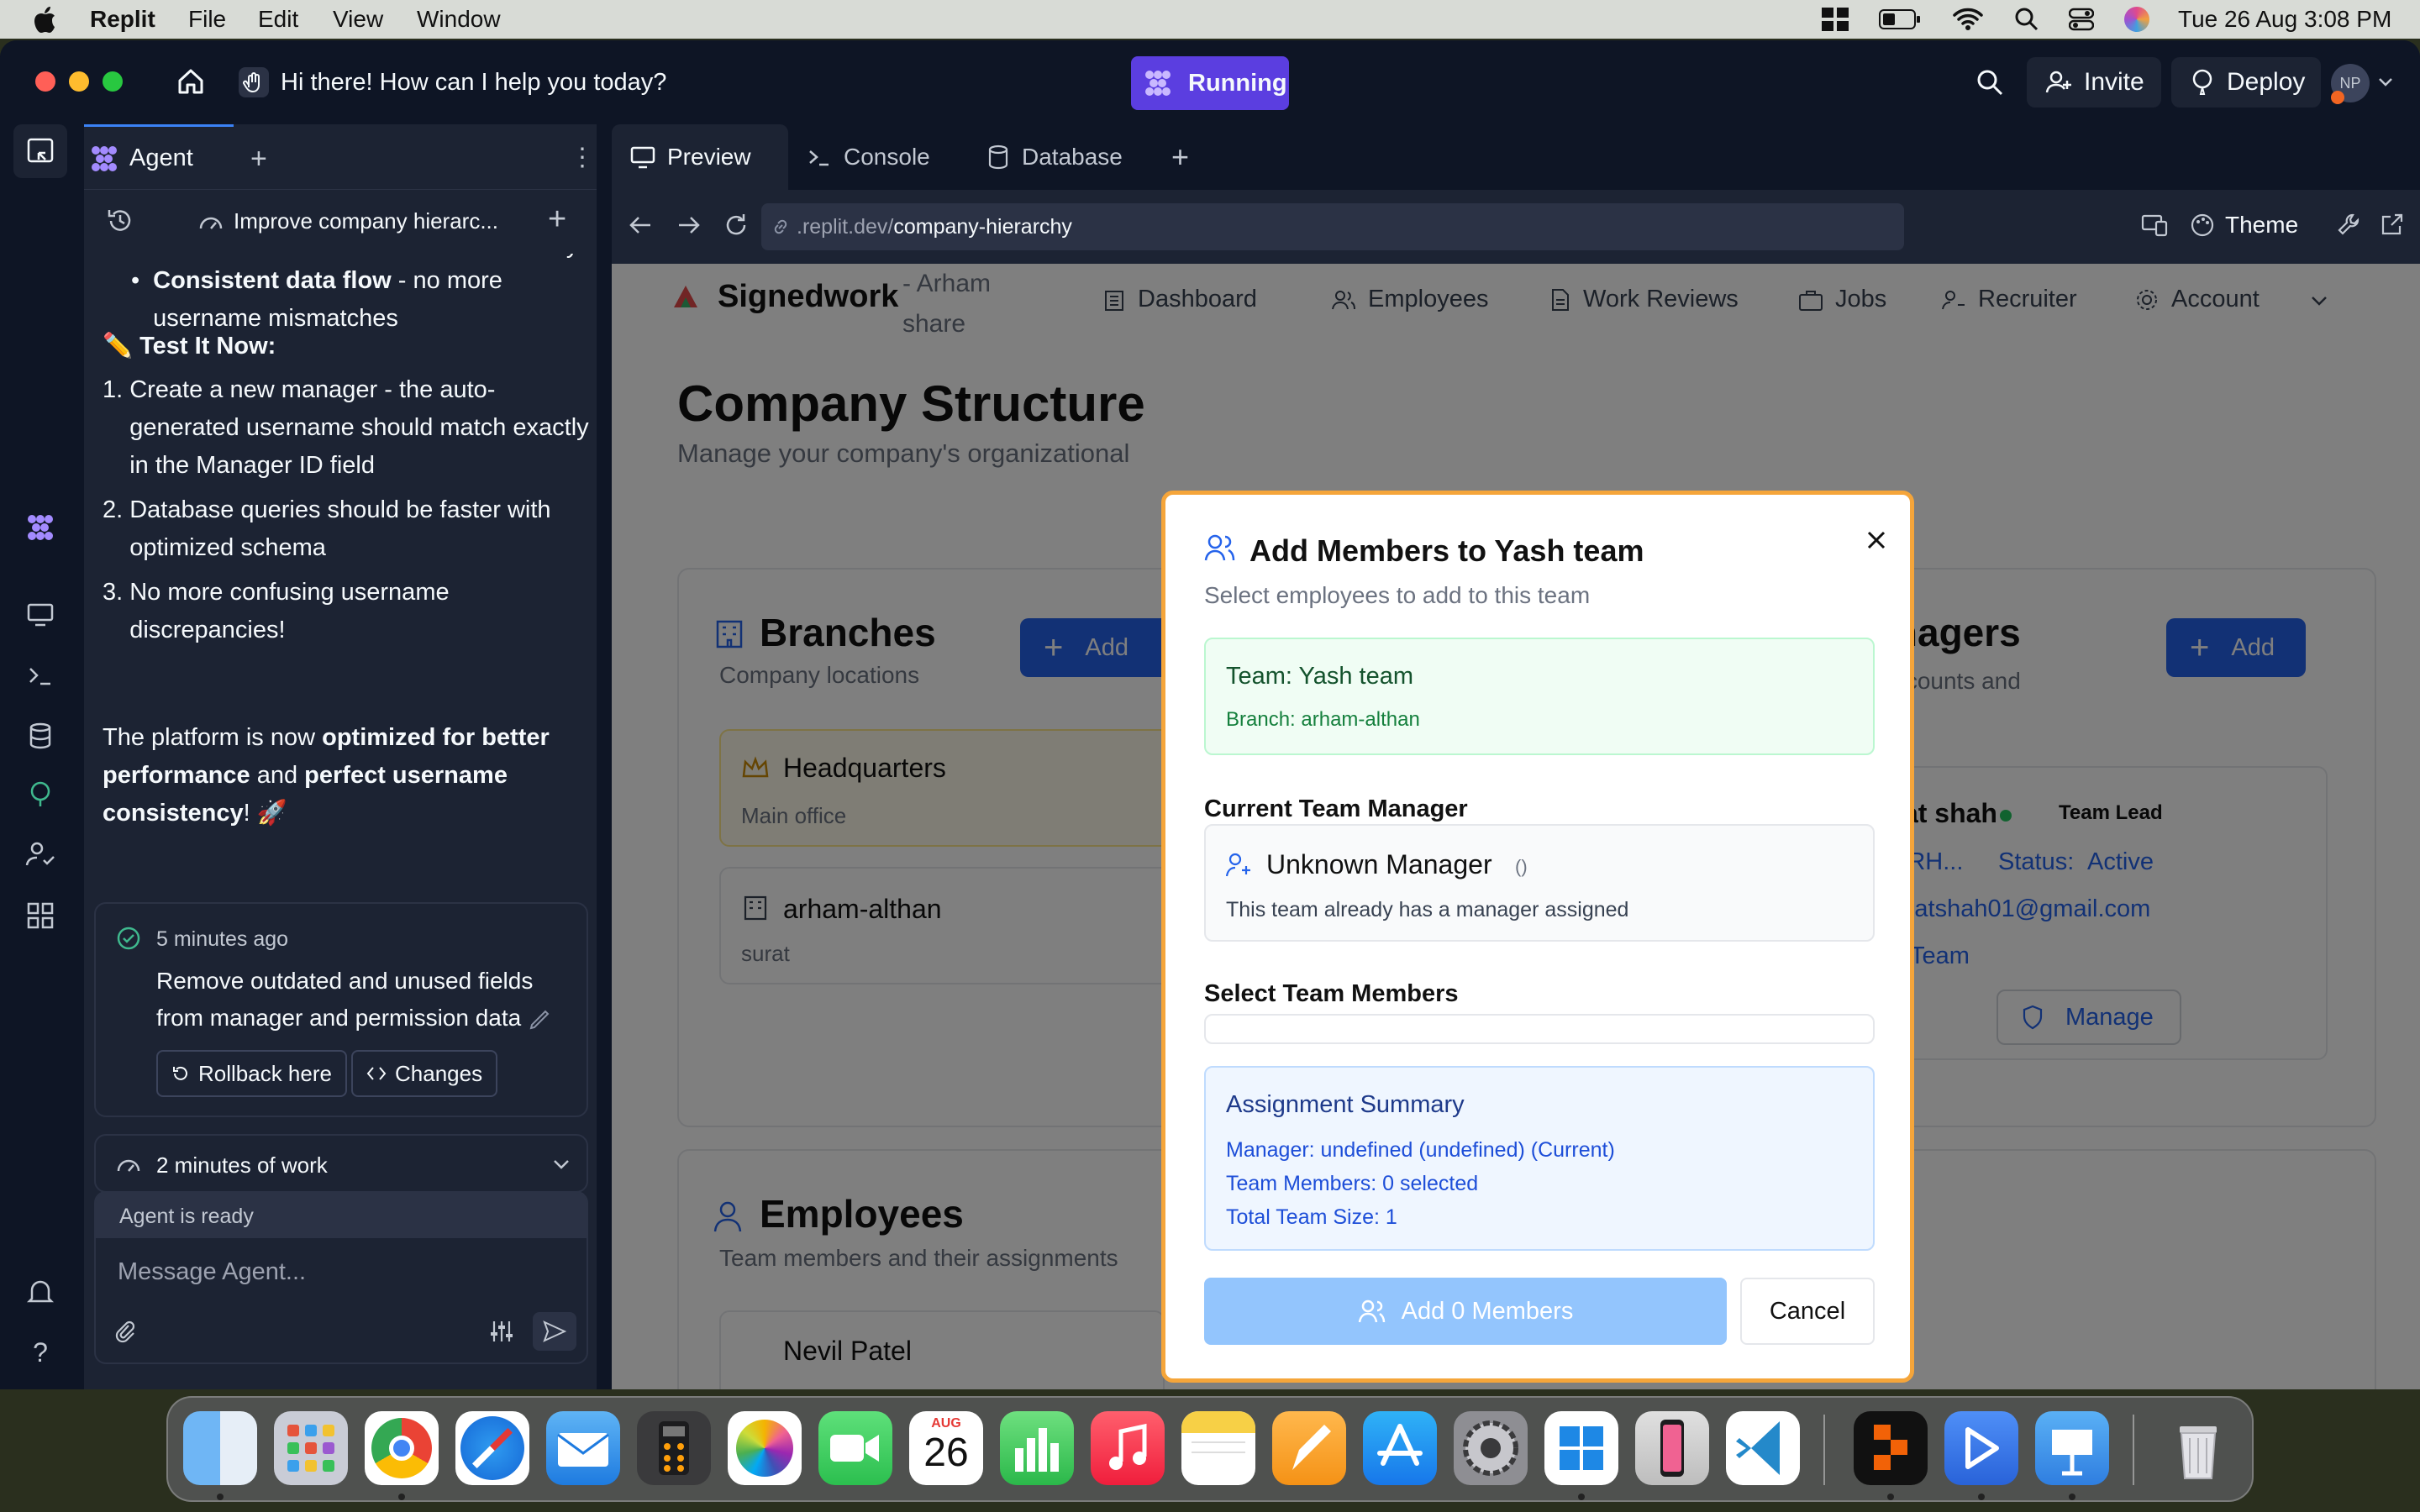 This screenshot has height=1512, width=2420. Describe the element at coordinates (251, 1073) in the screenshot. I see `rollback-button: Rollback here` at that location.